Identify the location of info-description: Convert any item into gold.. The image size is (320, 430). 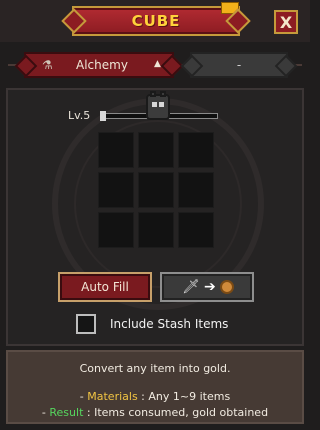
(155, 368).